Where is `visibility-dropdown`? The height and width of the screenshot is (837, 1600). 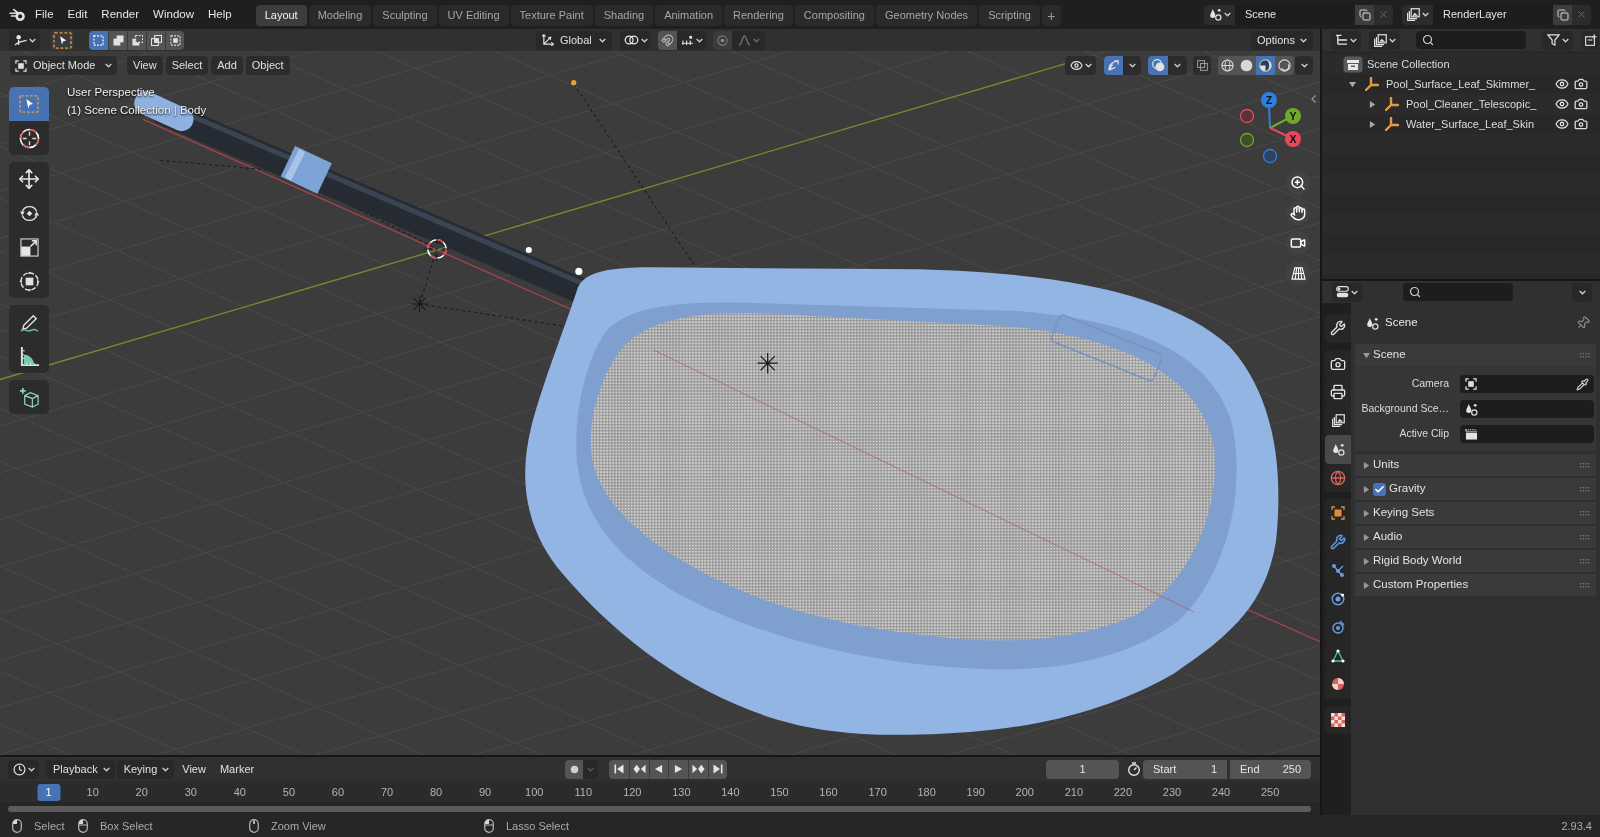
visibility-dropdown is located at coordinates (1080, 65).